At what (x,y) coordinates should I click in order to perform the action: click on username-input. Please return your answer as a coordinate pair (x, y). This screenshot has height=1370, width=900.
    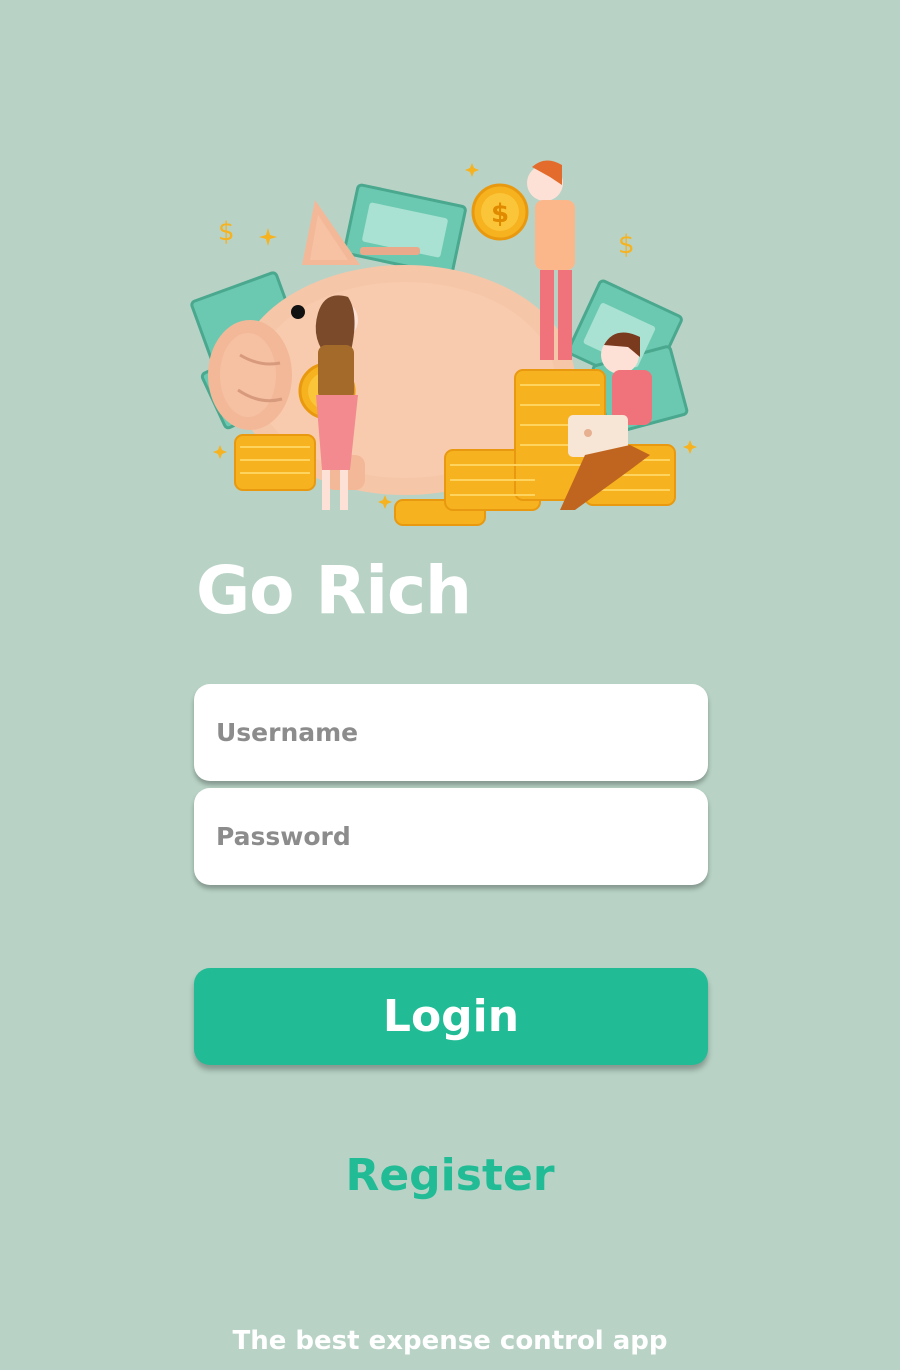
    Looking at the image, I should click on (451, 732).